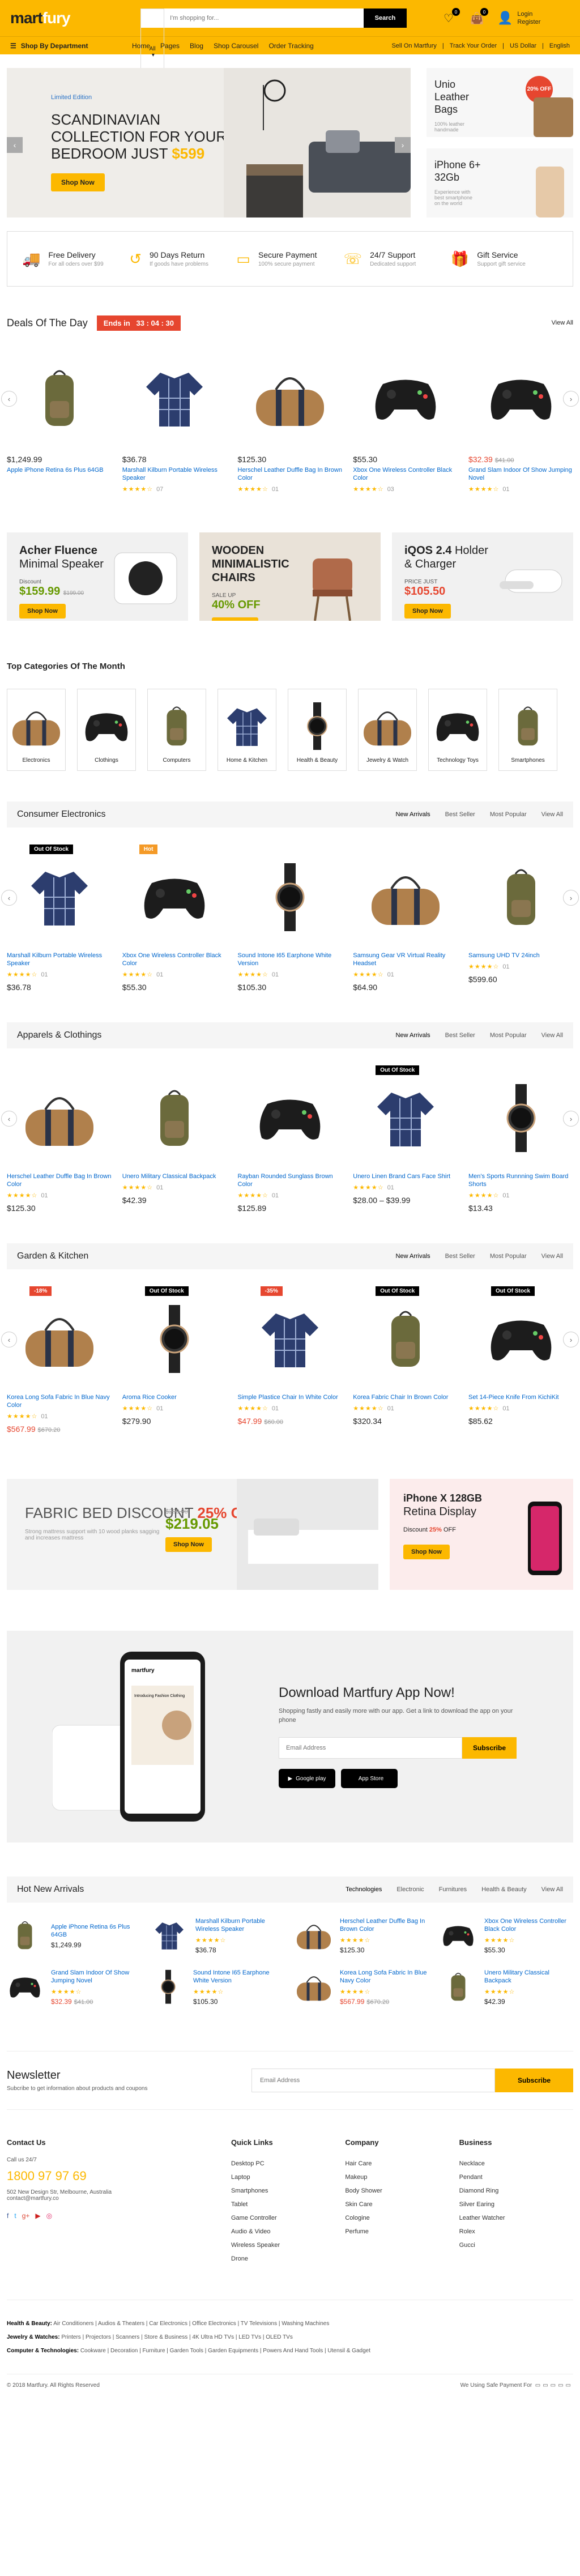 The width and height of the screenshot is (580, 2576). Describe the element at coordinates (489, 1748) in the screenshot. I see `download-subscribe-button: Subscribe` at that location.